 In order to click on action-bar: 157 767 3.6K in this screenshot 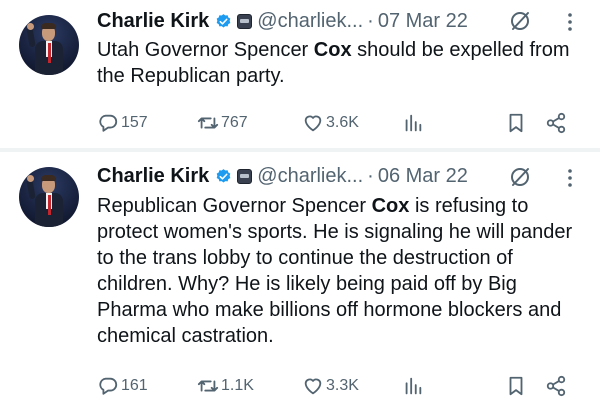, I will do `click(337, 123)`.